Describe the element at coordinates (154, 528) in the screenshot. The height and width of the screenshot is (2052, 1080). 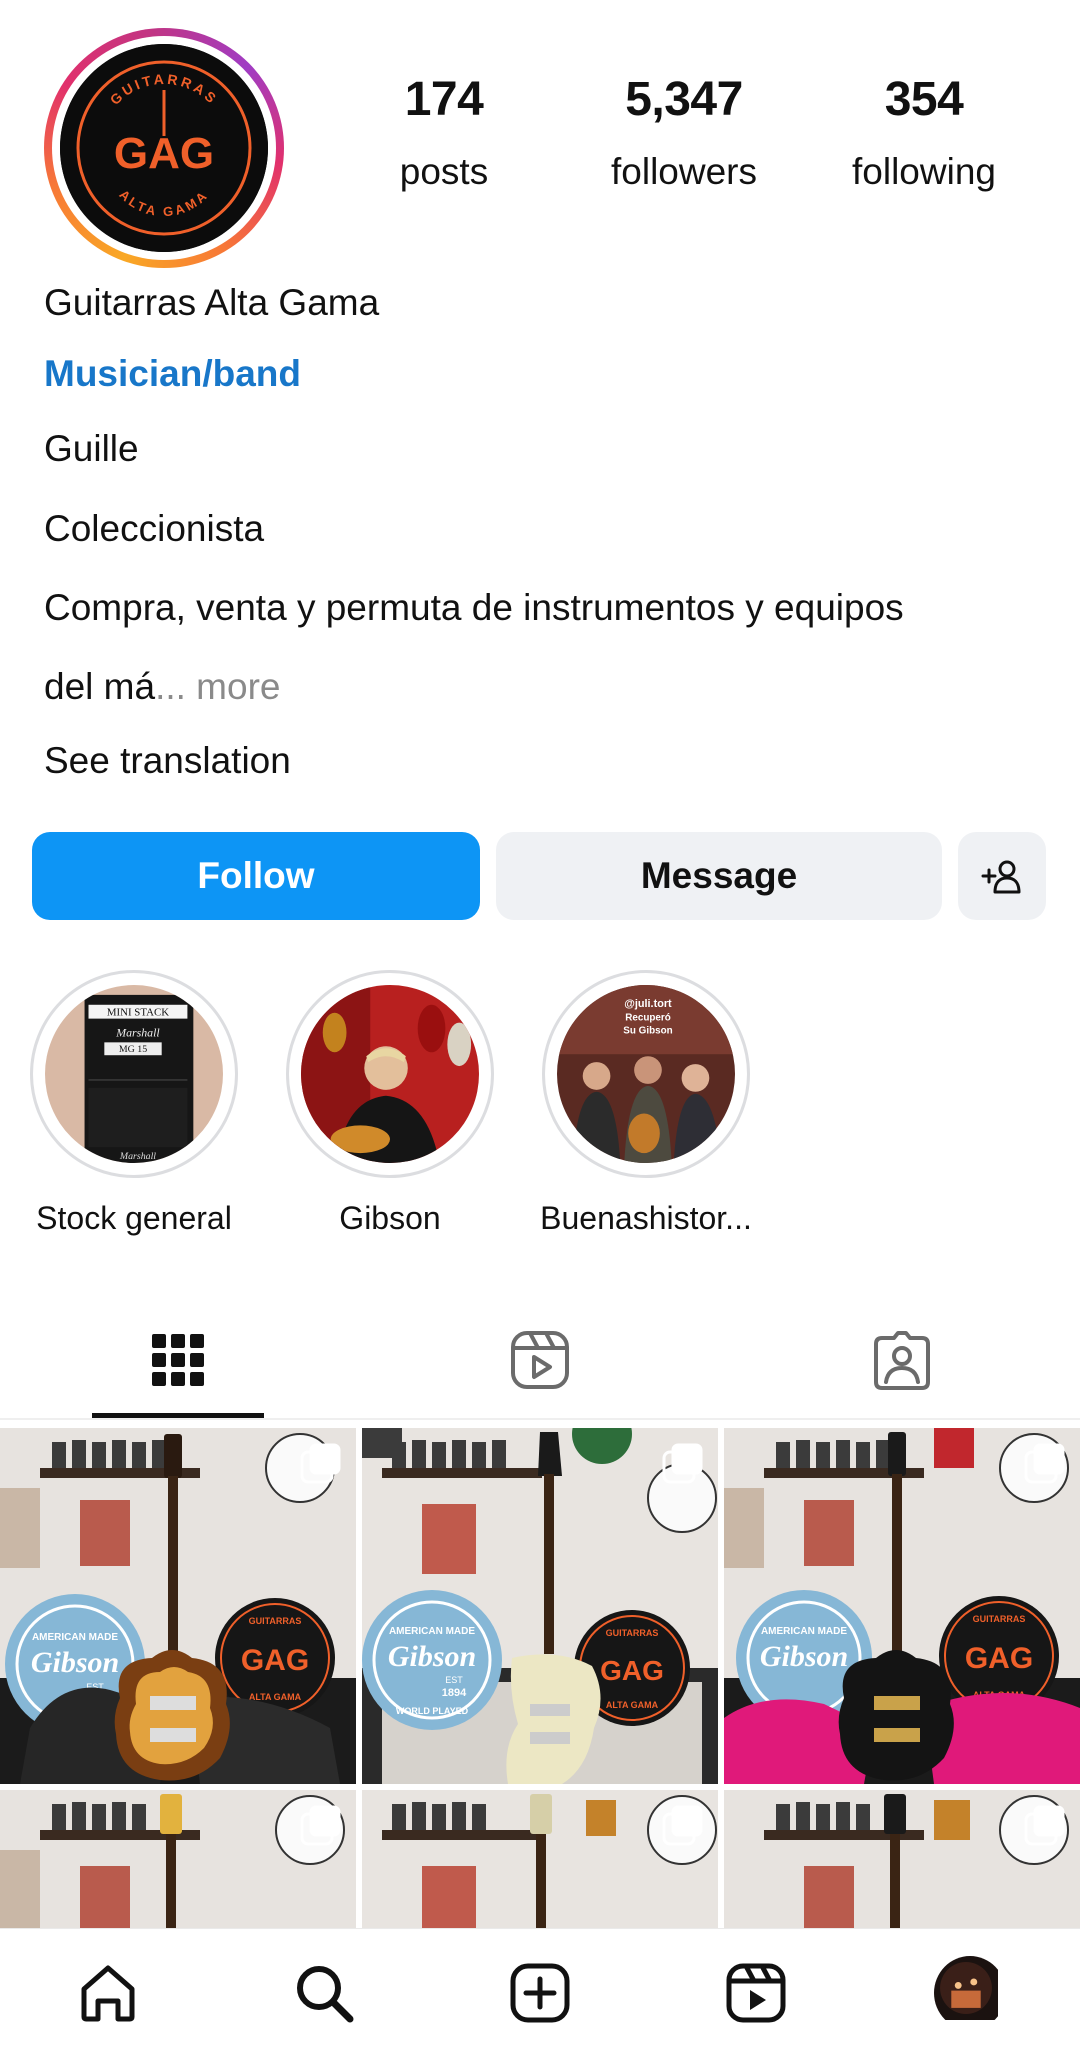
I see `bio-line-2: Coleccionista` at that location.